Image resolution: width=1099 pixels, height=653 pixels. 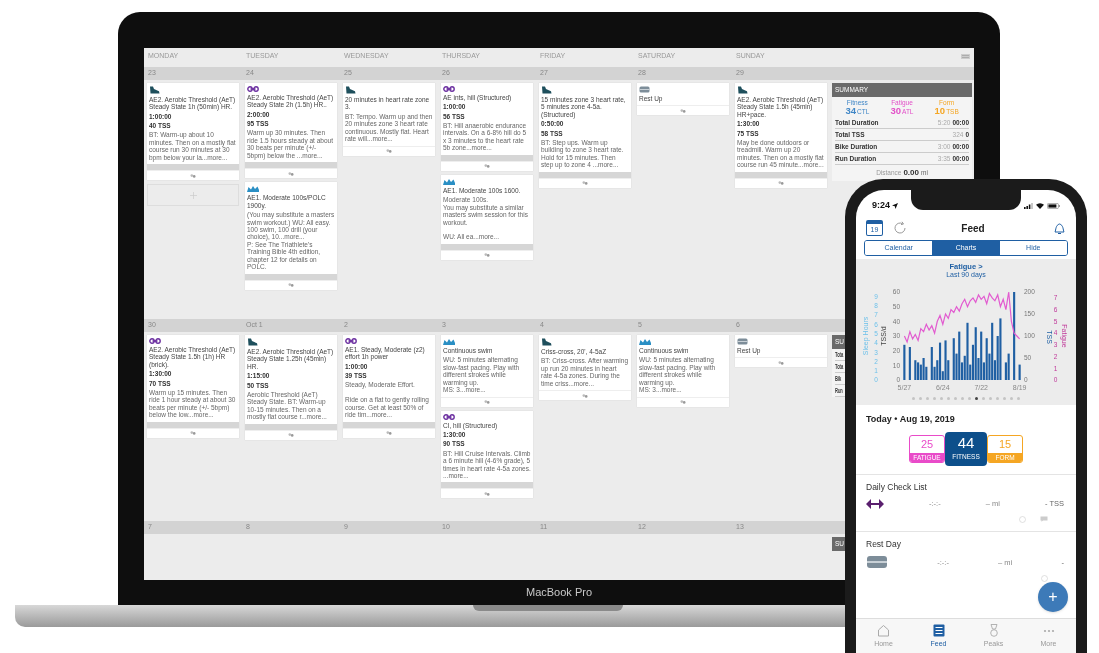 What do you see at coordinates (993, 630) in the screenshot?
I see `medal-icon` at bounding box center [993, 630].